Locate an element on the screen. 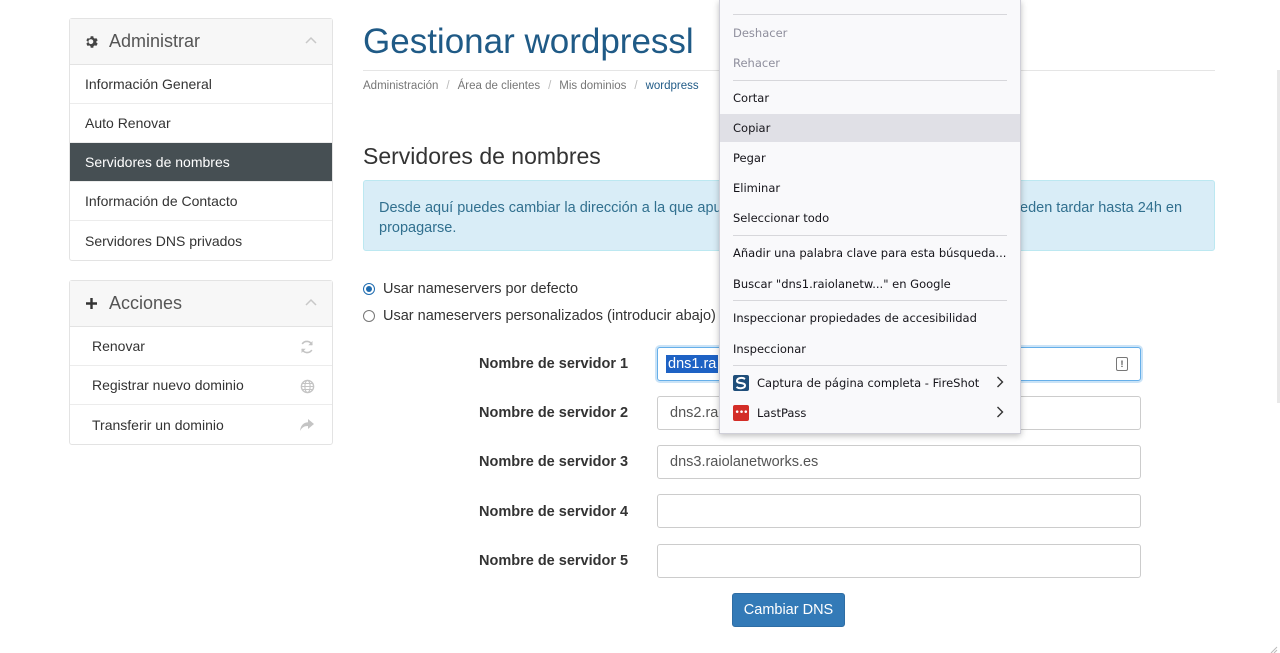 The height and width of the screenshot is (653, 1280). radio-default-nameservers: Usar nameservers por defecto is located at coordinates (470, 289).